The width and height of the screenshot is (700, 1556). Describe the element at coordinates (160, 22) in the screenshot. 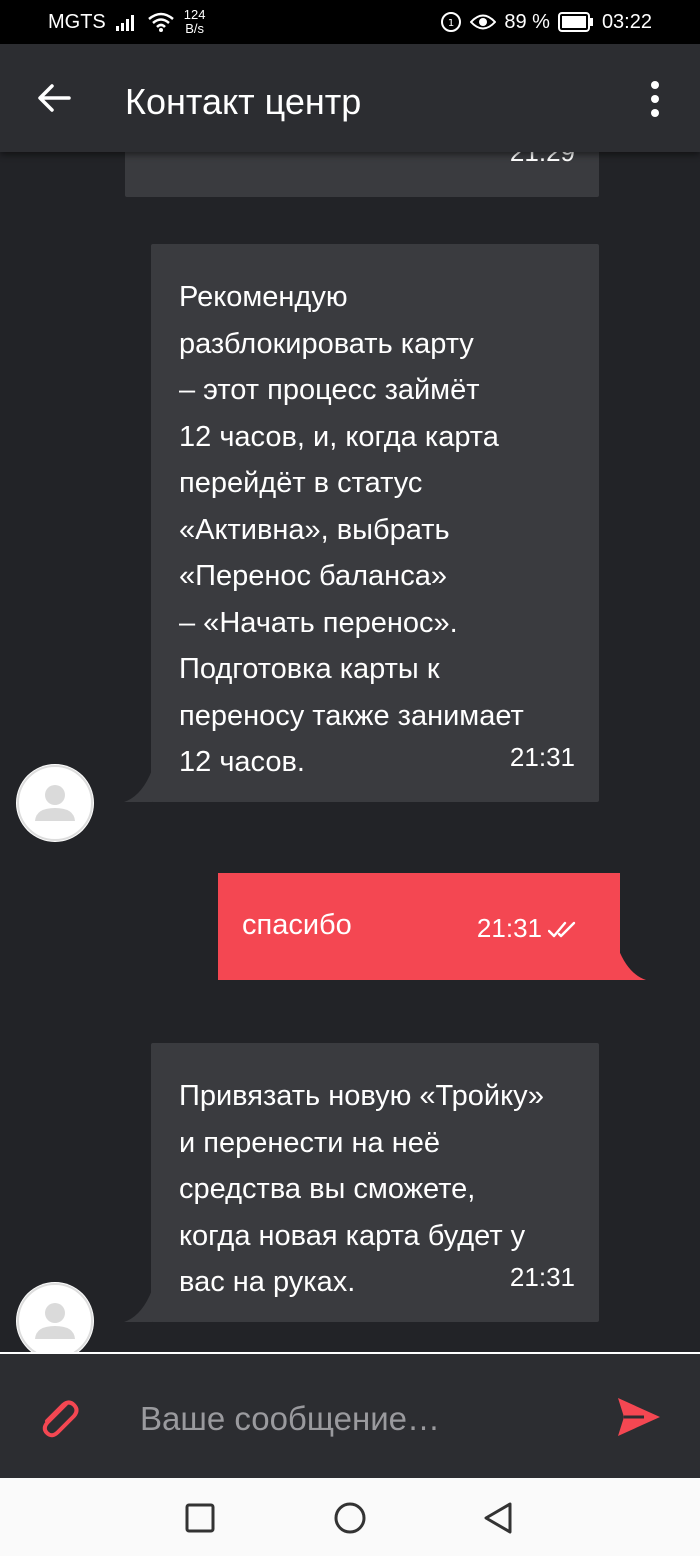

I see `wifi-icon` at that location.